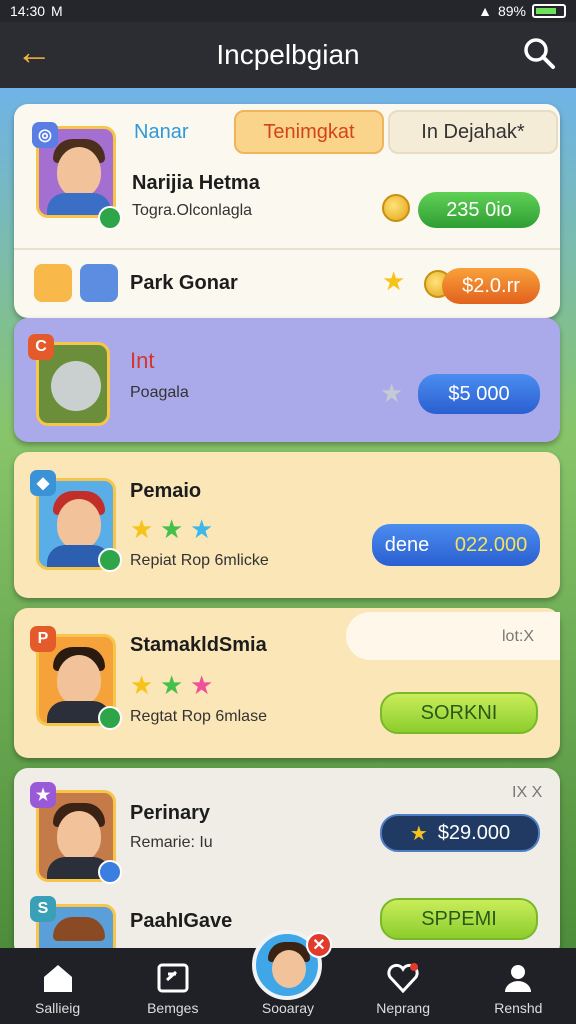 The image size is (576, 1024). What do you see at coordinates (159, 392) in the screenshot?
I see `item-subtitle: Poagala` at bounding box center [159, 392].